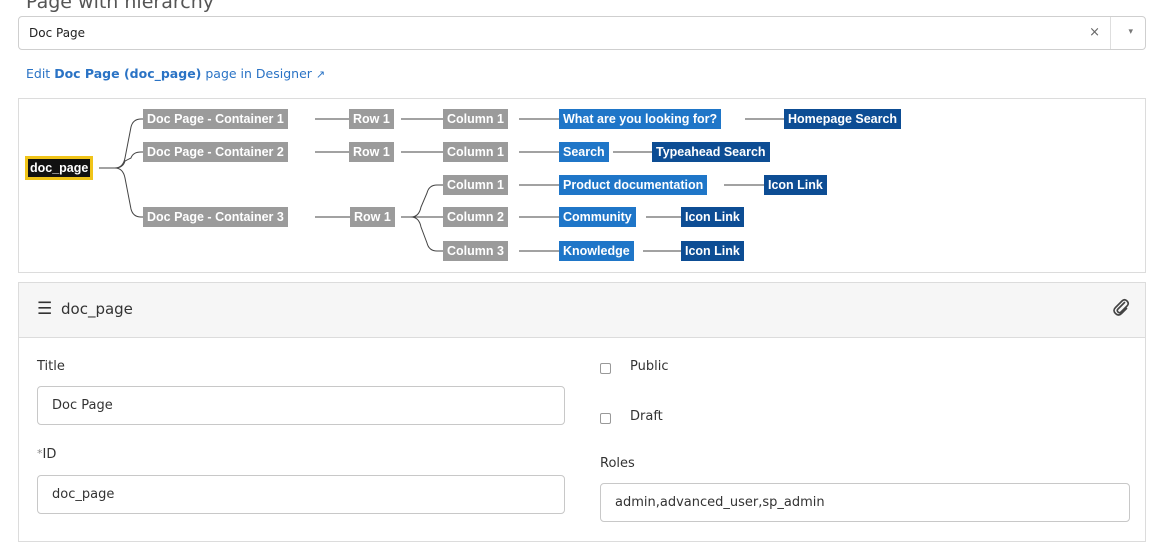  What do you see at coordinates (215, 152) in the screenshot?
I see `tree-node-container: Doc Page - Container 2` at bounding box center [215, 152].